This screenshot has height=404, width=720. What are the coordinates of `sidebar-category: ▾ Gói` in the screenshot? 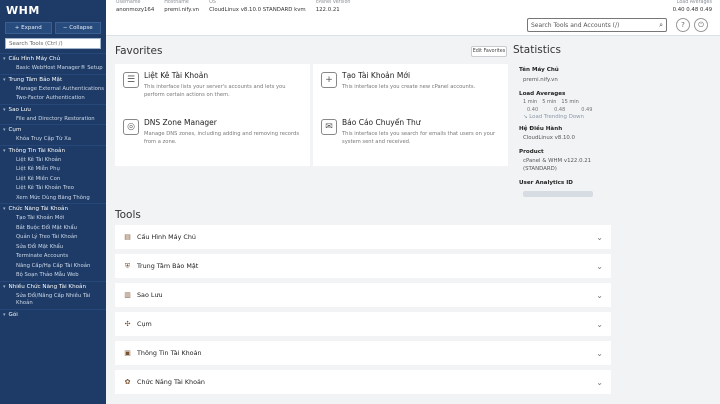 It's located at (53, 314).